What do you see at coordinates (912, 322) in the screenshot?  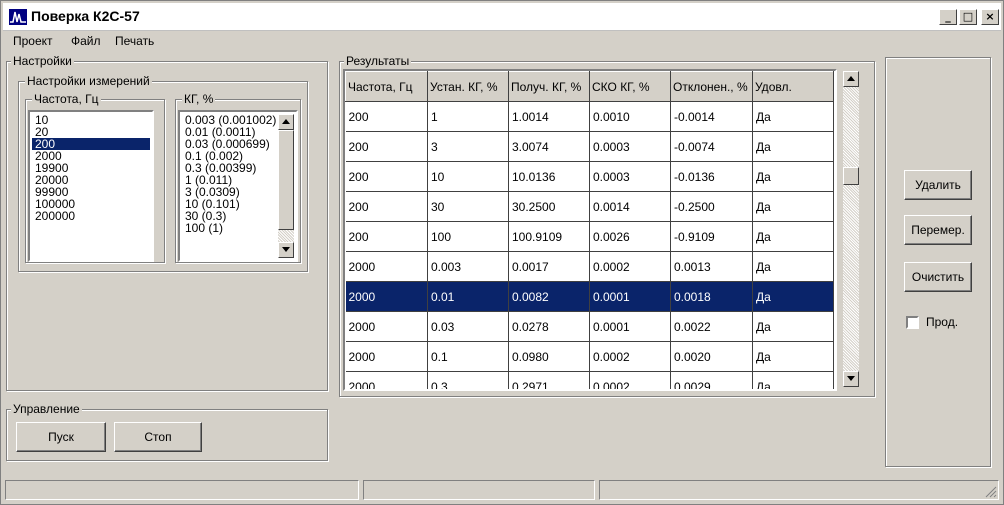 I see `continue-checkbox` at bounding box center [912, 322].